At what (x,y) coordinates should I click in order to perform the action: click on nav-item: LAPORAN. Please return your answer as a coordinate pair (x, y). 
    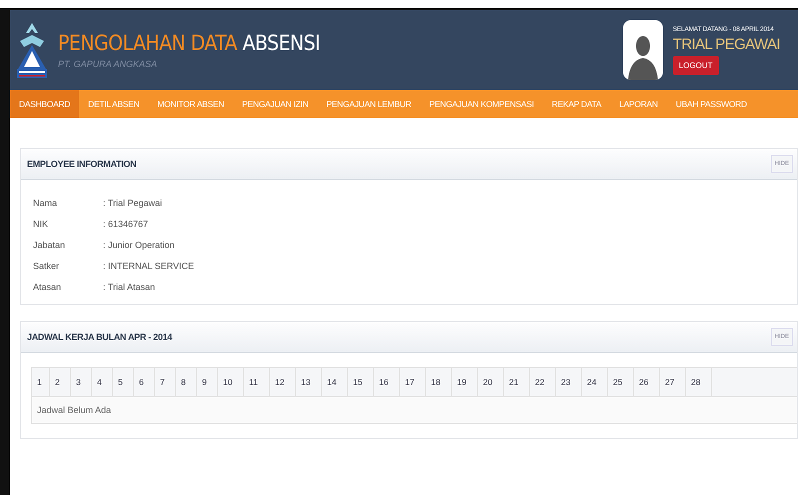
    Looking at the image, I should click on (638, 104).